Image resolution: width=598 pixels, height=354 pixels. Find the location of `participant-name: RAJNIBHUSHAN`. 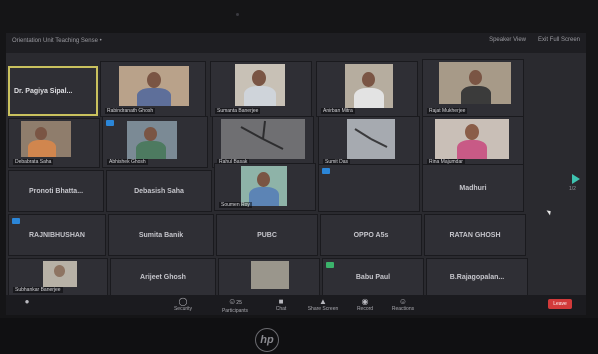

participant-name: RAJNIBHUSHAN is located at coordinates (56, 235).